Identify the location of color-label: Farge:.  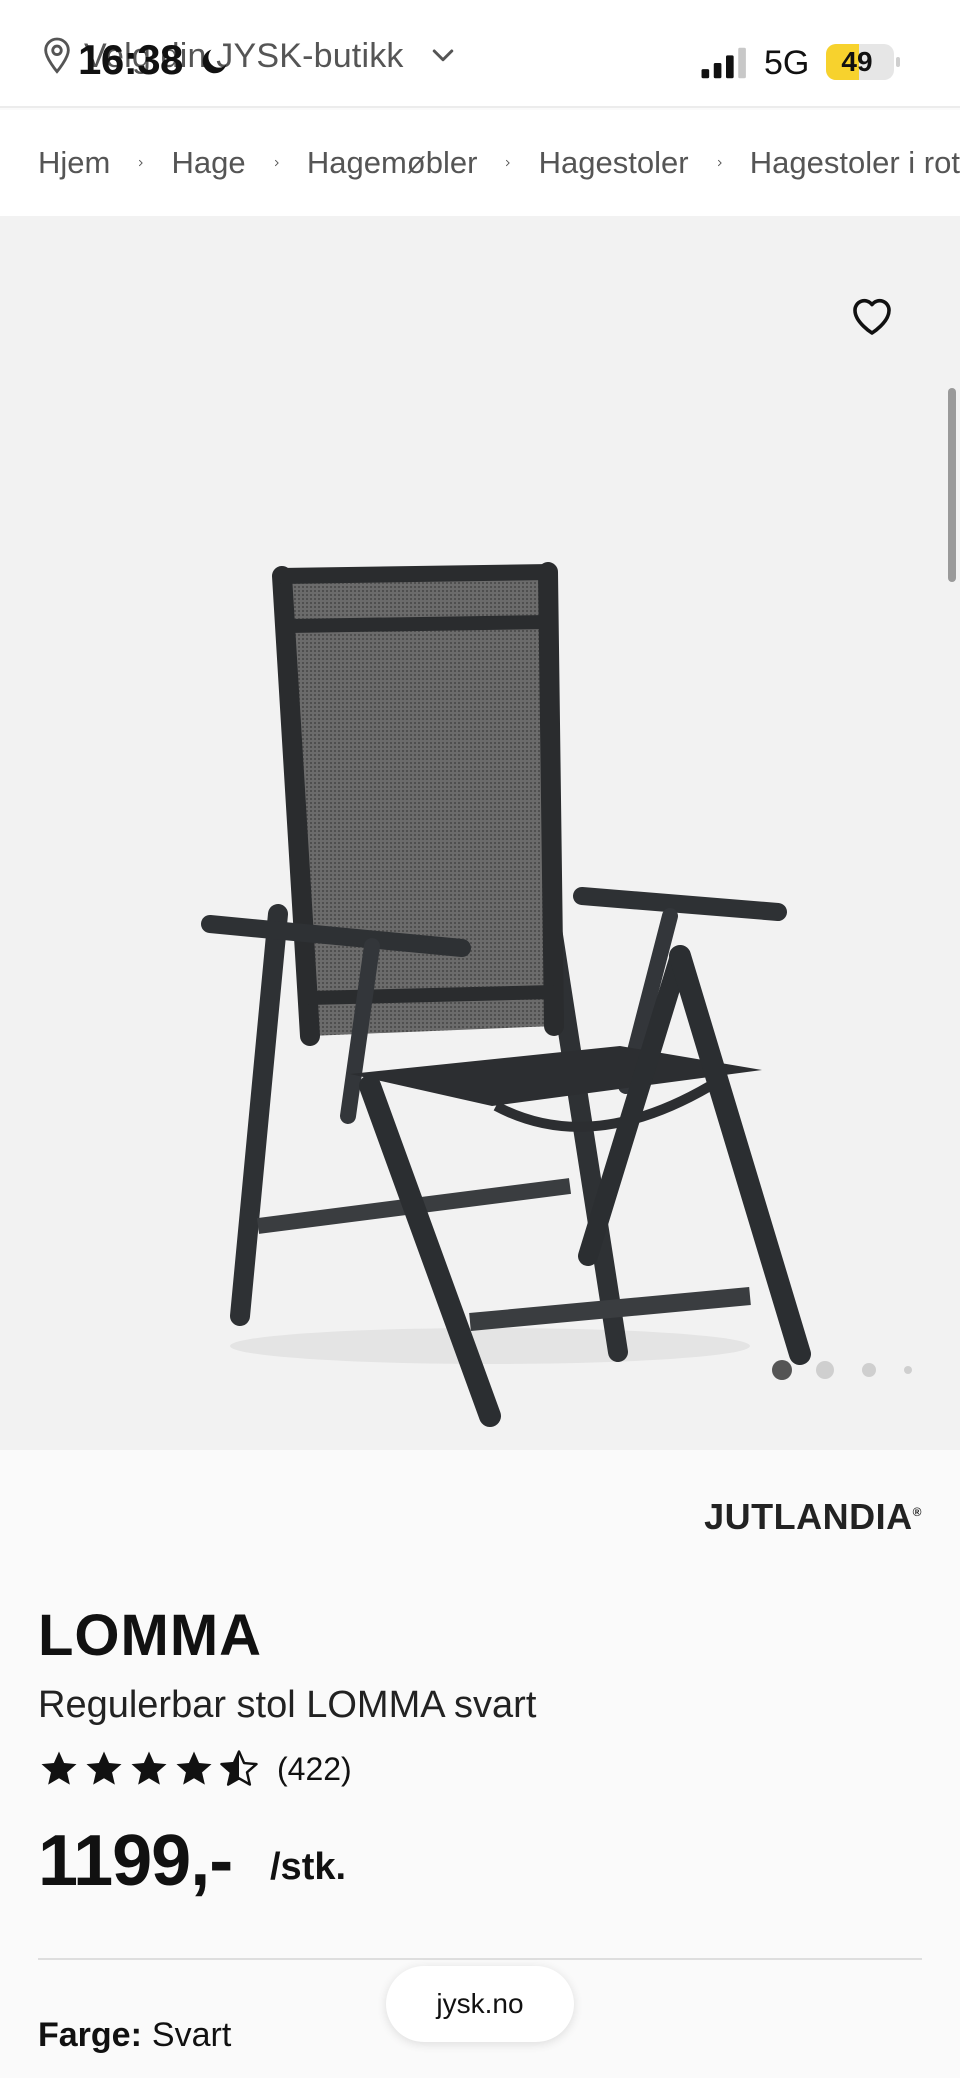
(90, 2035).